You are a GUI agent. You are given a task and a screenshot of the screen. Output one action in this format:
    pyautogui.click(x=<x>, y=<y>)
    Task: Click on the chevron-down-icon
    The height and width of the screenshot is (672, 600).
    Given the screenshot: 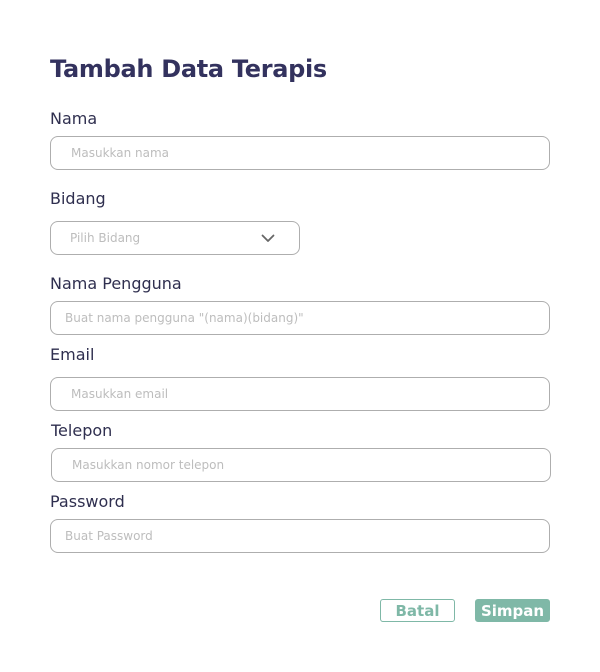 What is the action you would take?
    pyautogui.click(x=268, y=238)
    